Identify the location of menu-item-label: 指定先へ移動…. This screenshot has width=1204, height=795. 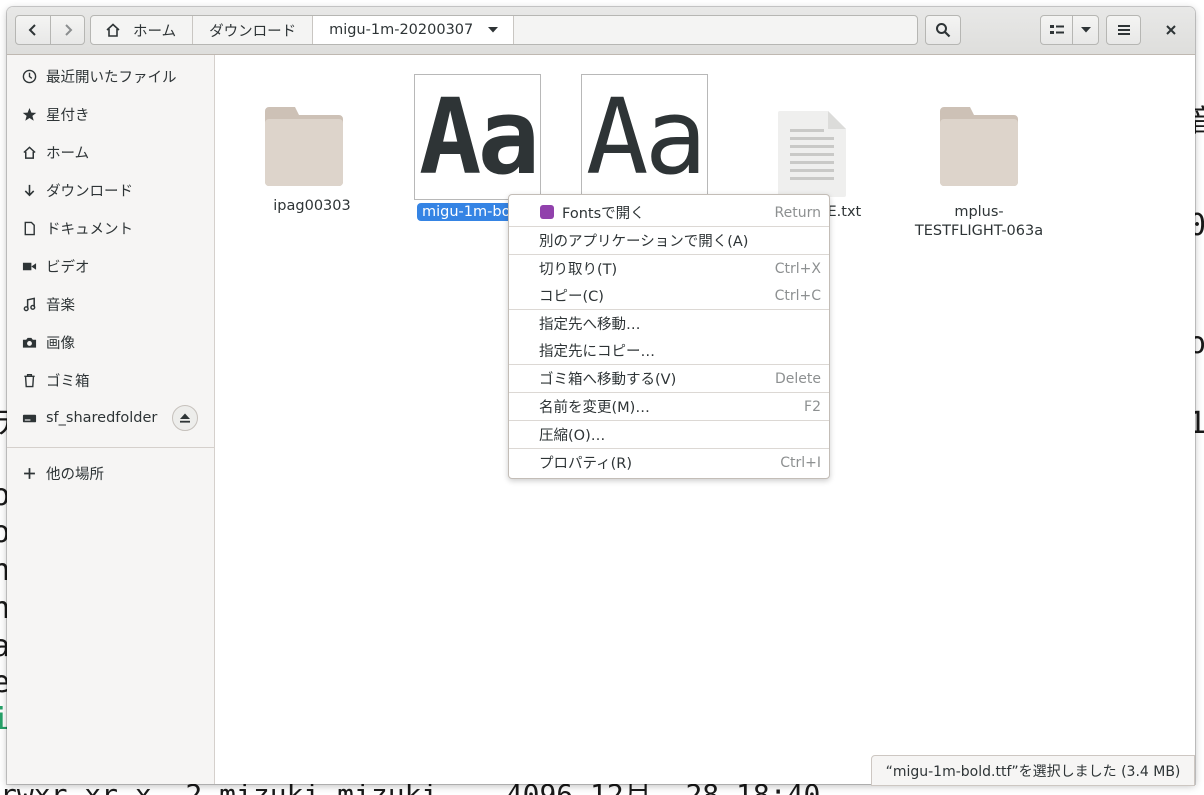
(590, 325).